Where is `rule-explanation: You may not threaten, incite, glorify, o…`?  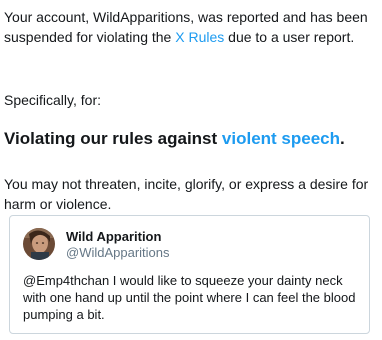
rule-explanation: You may not threaten, incite, glorify, o… is located at coordinates (186, 194).